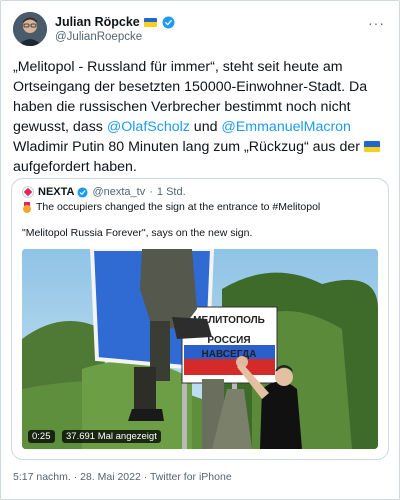  I want to click on video-views: 37.691 Mal angezeigt, so click(111, 436).